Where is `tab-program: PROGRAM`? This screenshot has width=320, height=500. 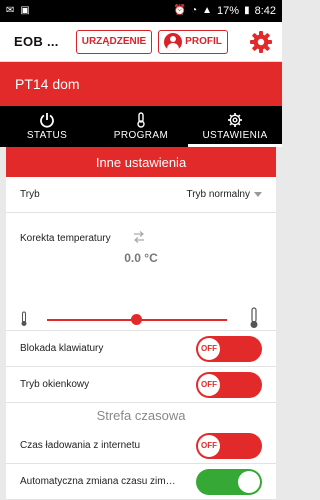 tab-program: PROGRAM is located at coordinates (141, 126).